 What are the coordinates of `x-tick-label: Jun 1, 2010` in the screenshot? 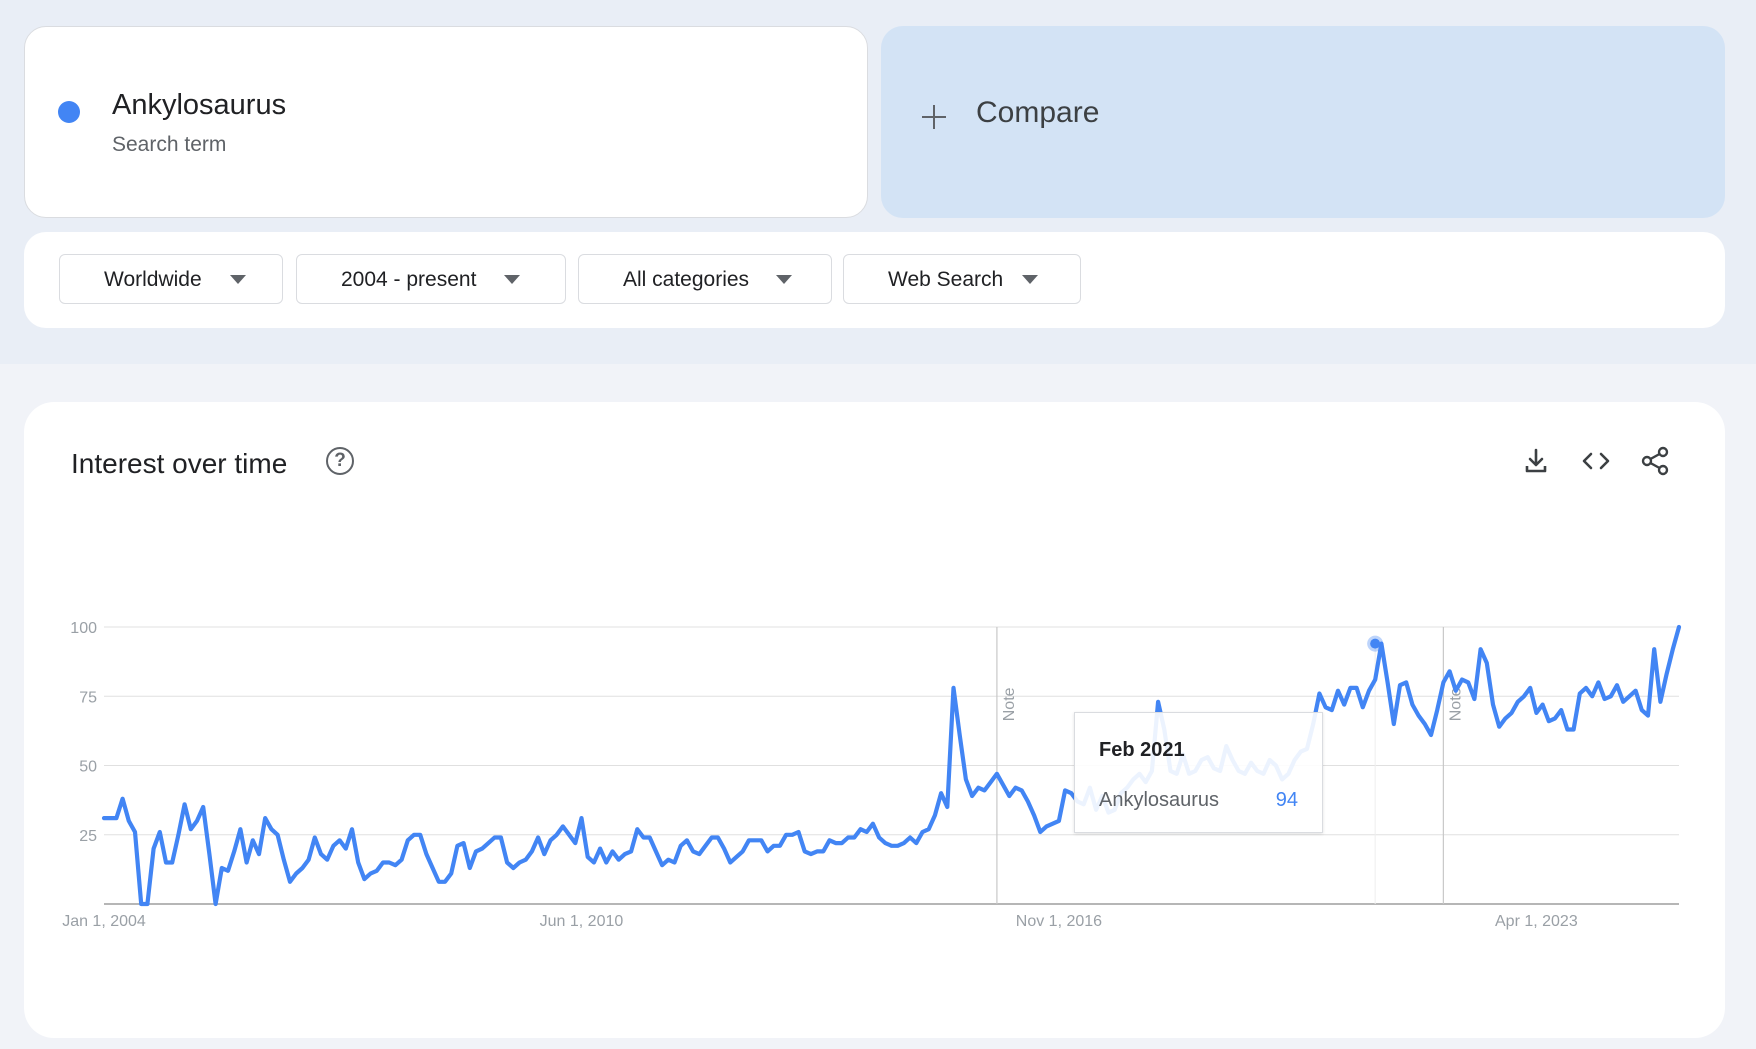 It's located at (582, 921).